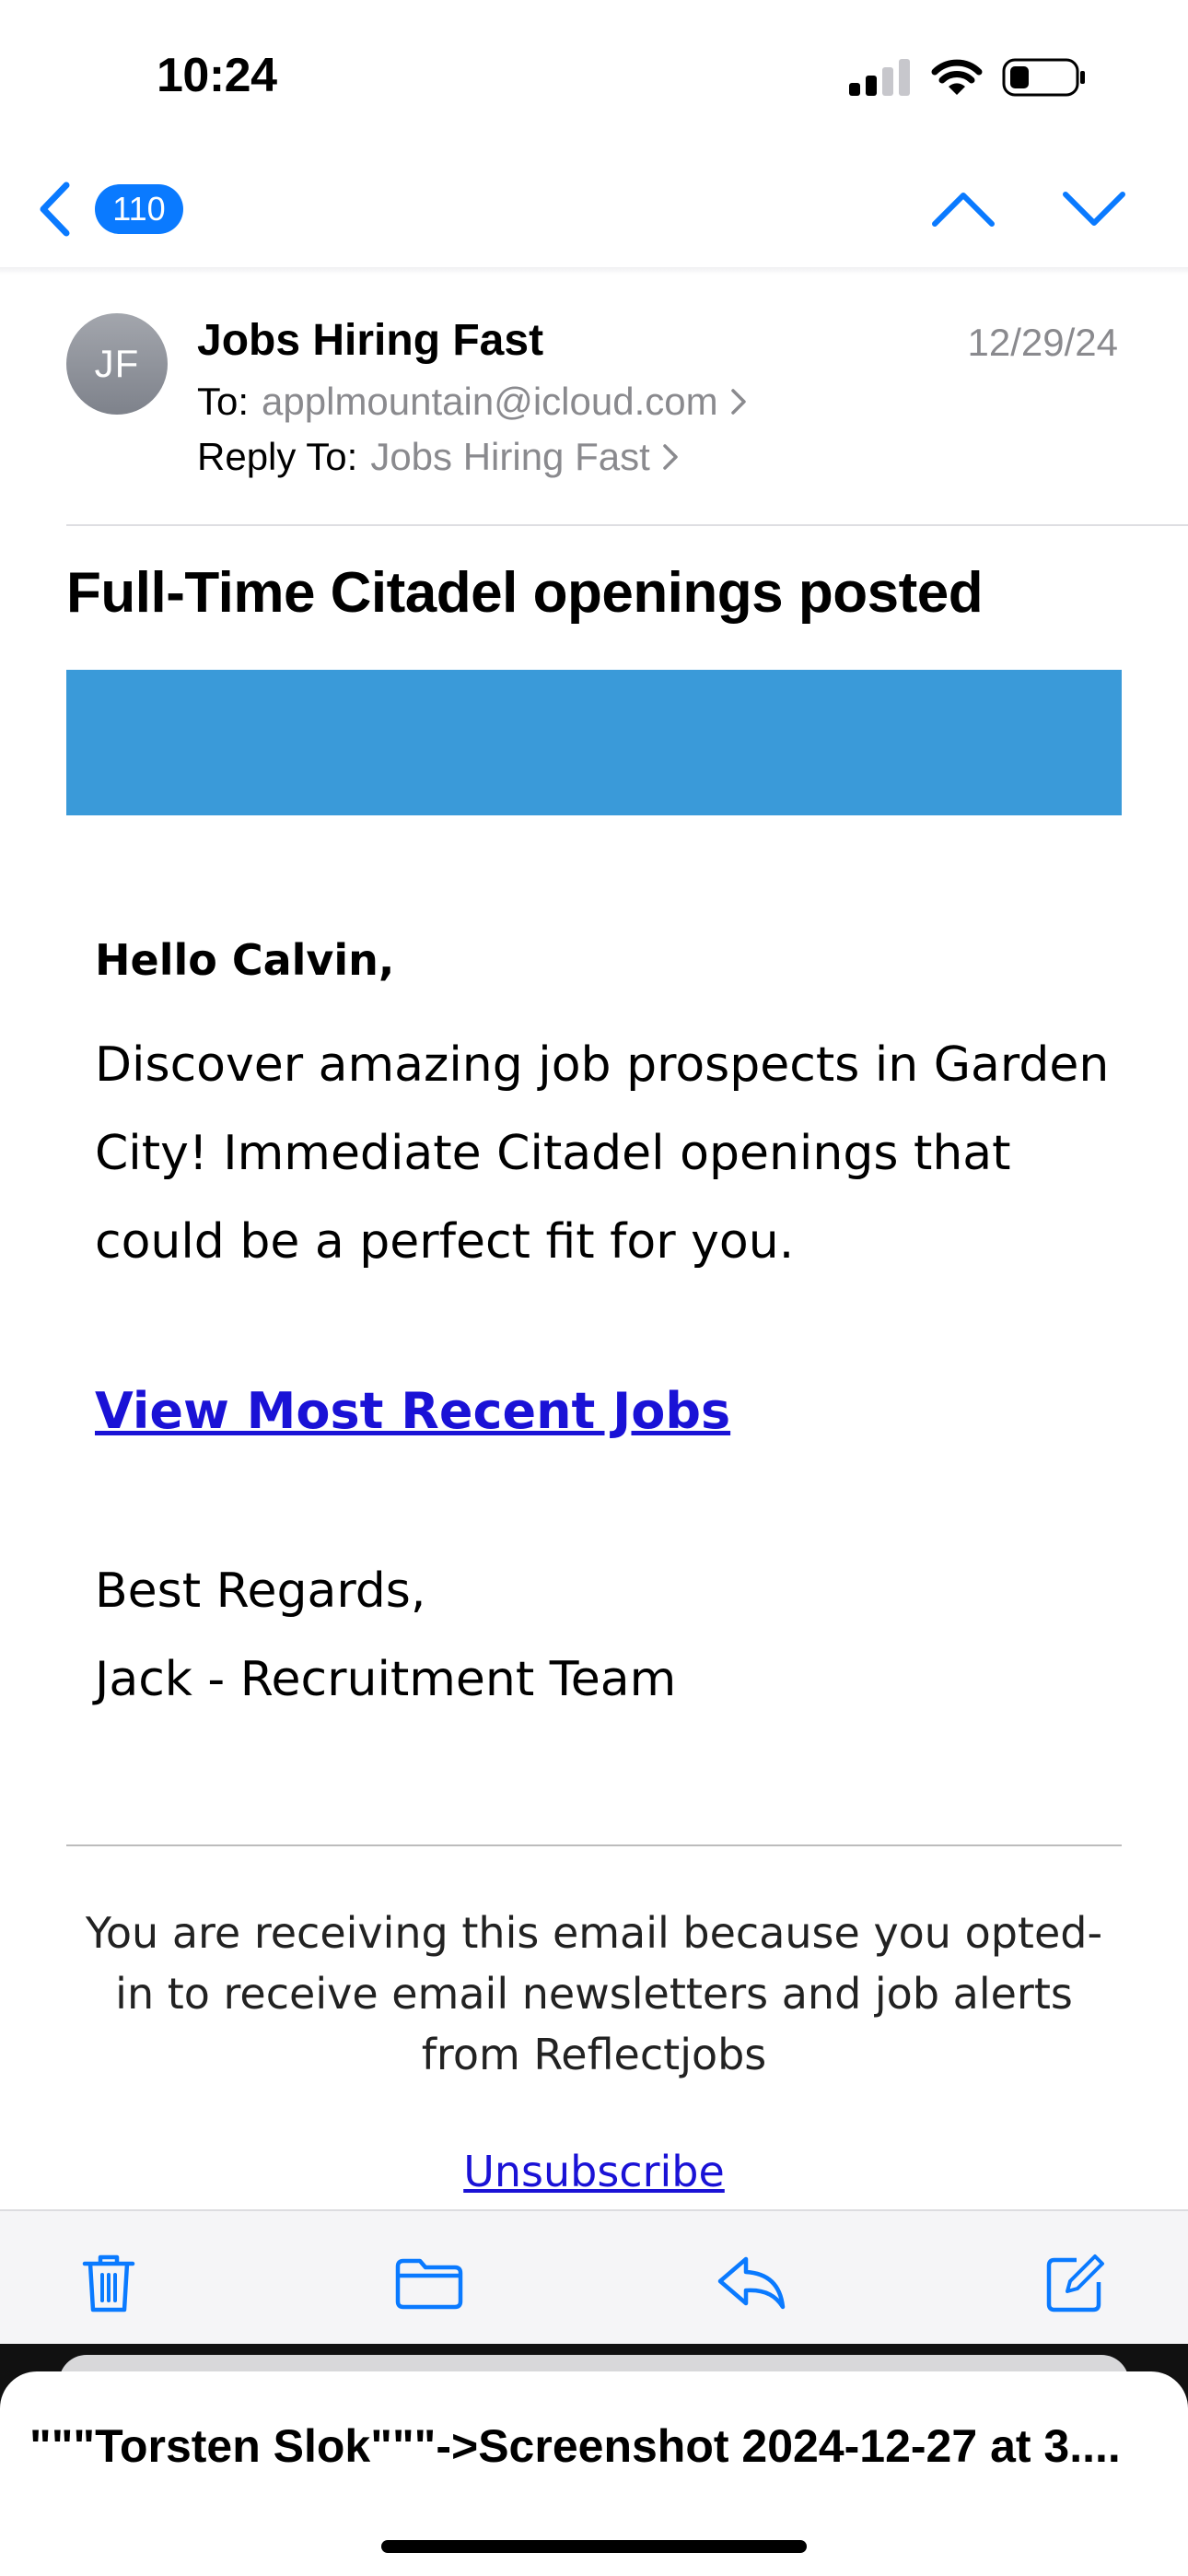 This screenshot has width=1188, height=2576. I want to click on chevron-up-icon, so click(964, 210).